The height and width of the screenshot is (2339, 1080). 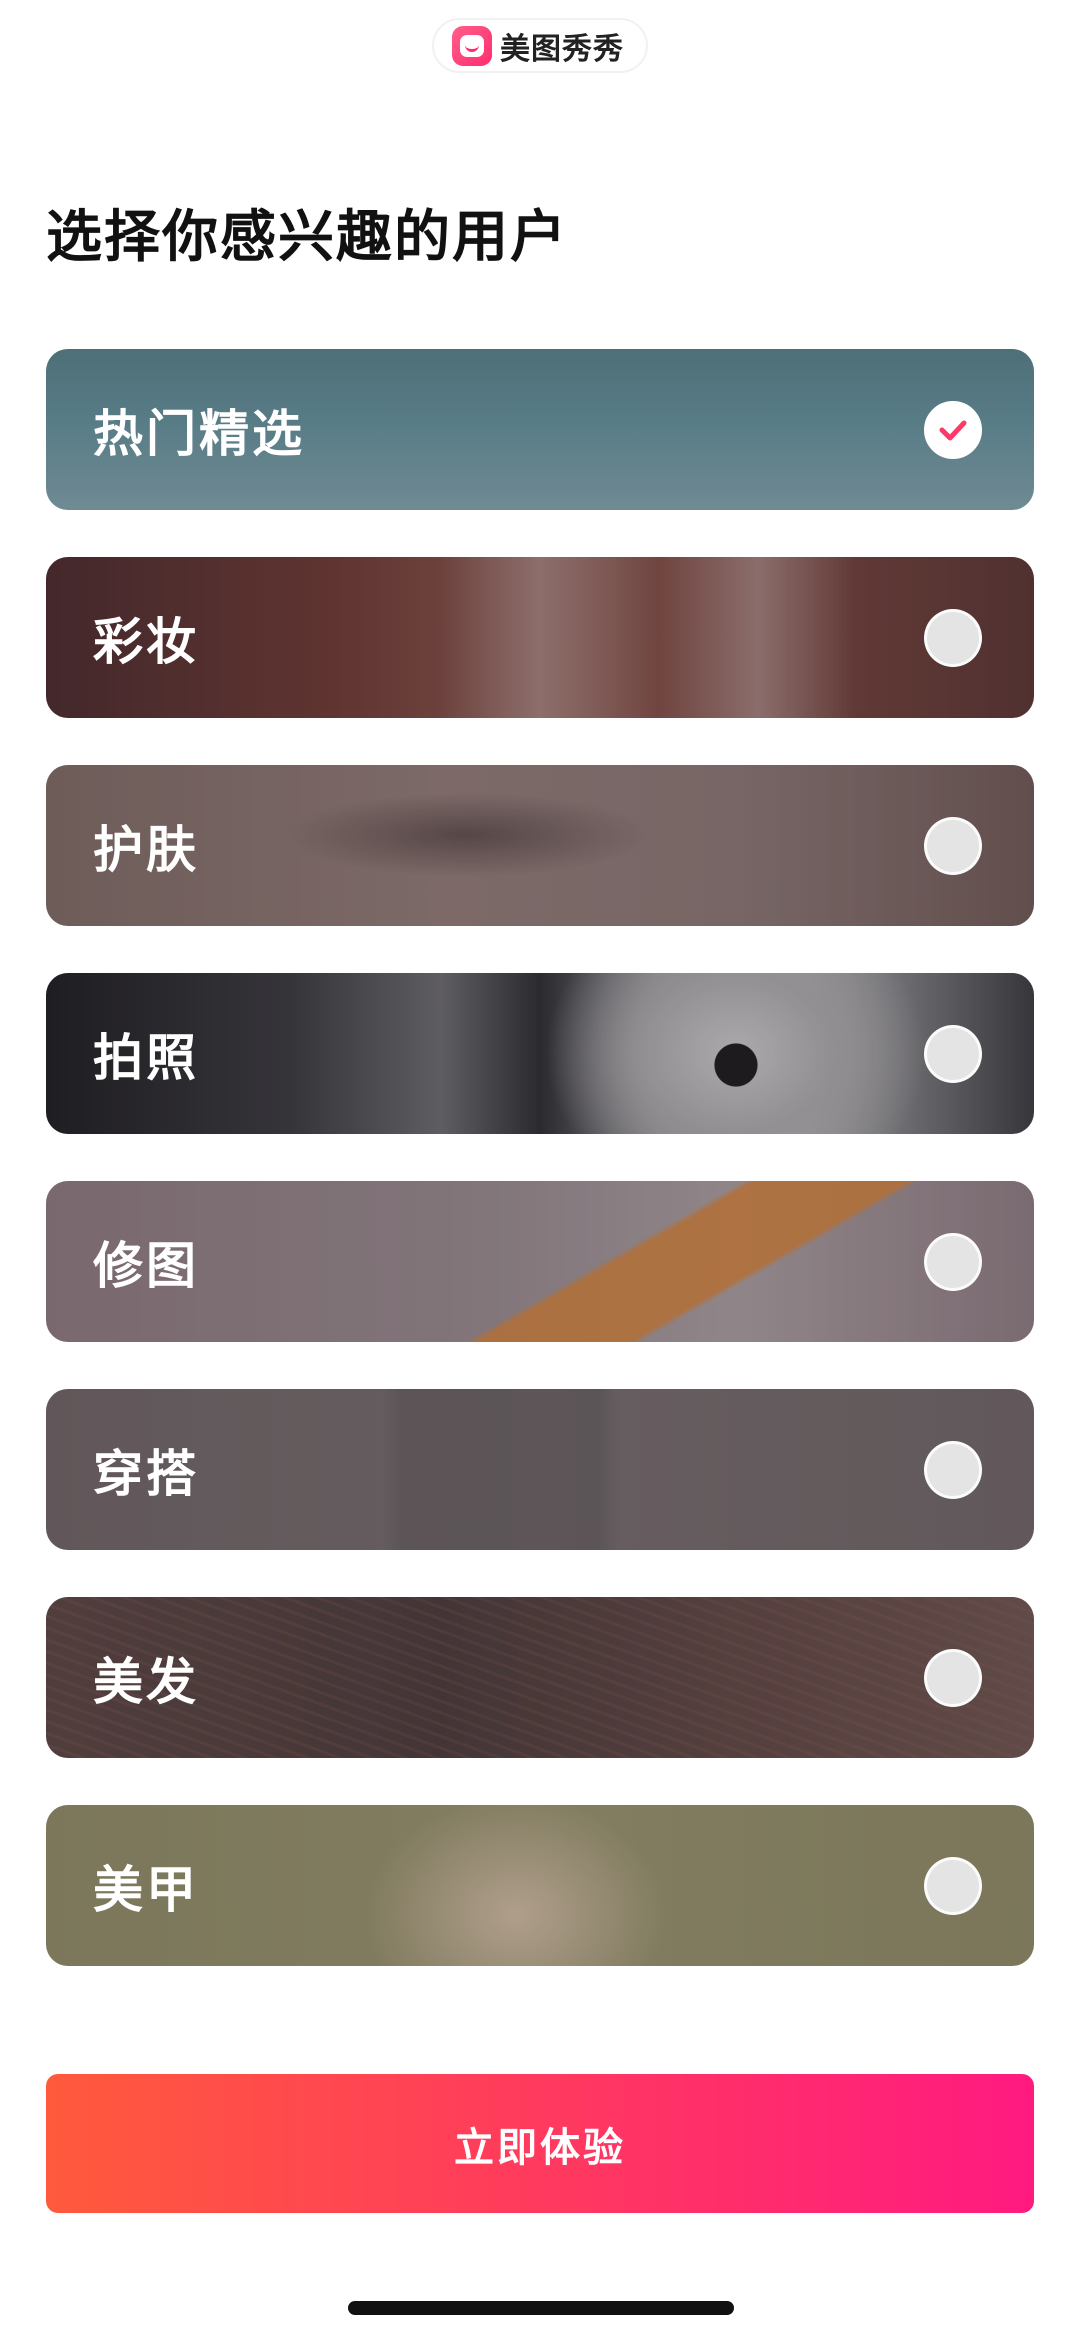 What do you see at coordinates (540, 1261) in the screenshot?
I see `category-card-photo-editing: 修图` at bounding box center [540, 1261].